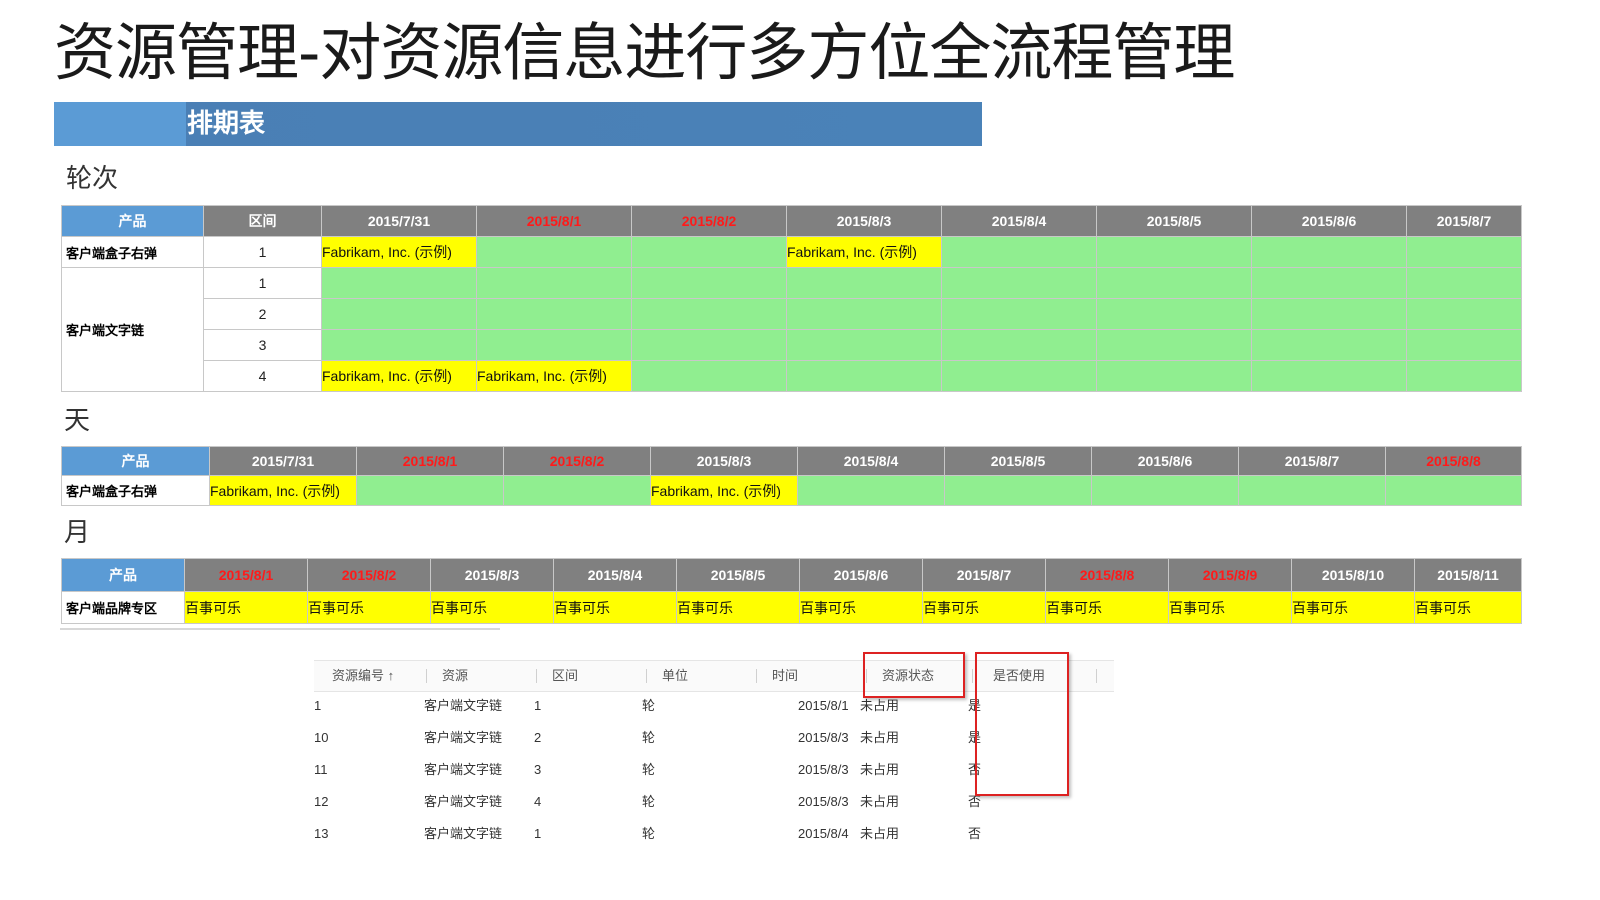  I want to click on list-header-cell: 时间, so click(785, 676).